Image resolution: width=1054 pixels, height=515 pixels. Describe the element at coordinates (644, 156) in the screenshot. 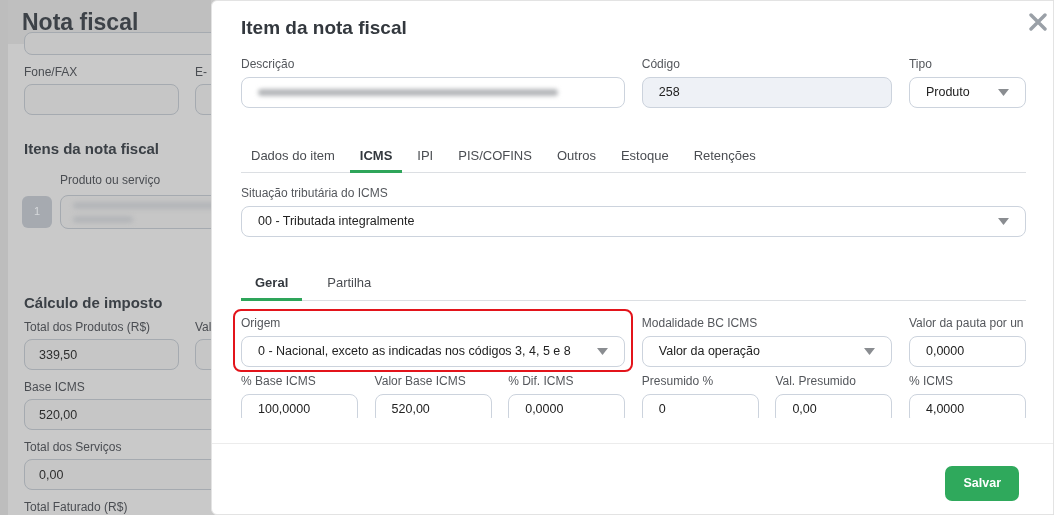

I see `tab: Estoque` at that location.